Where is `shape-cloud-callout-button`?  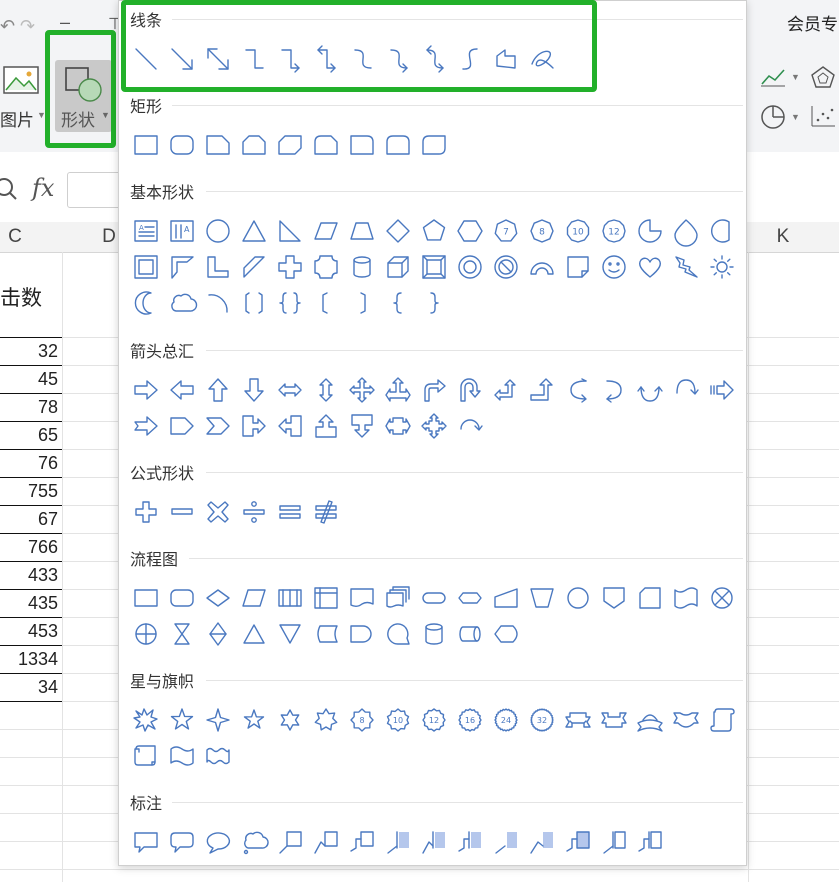 shape-cloud-callout-button is located at coordinates (254, 842).